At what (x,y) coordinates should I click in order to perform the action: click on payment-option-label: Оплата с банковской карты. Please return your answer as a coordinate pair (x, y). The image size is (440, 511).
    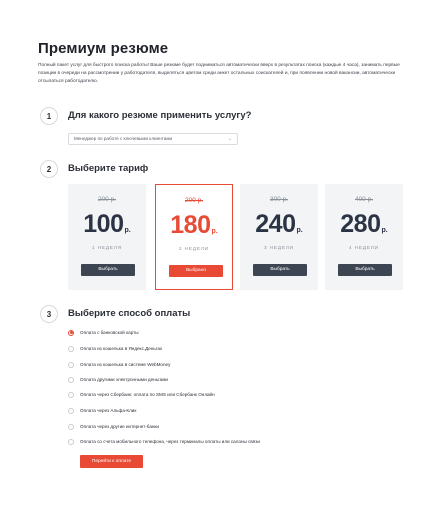
    Looking at the image, I should click on (109, 332).